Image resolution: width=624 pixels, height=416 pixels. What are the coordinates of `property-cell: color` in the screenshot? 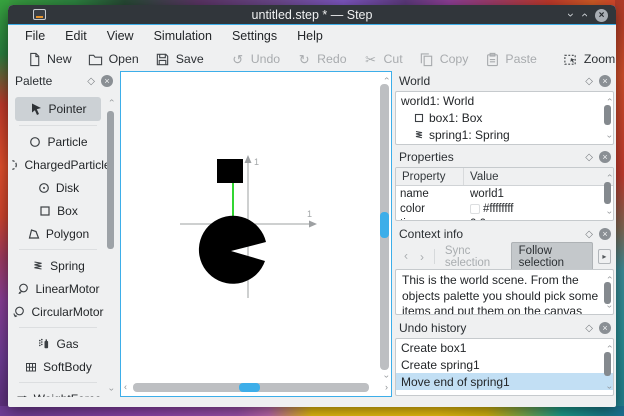 It's located at (430, 209).